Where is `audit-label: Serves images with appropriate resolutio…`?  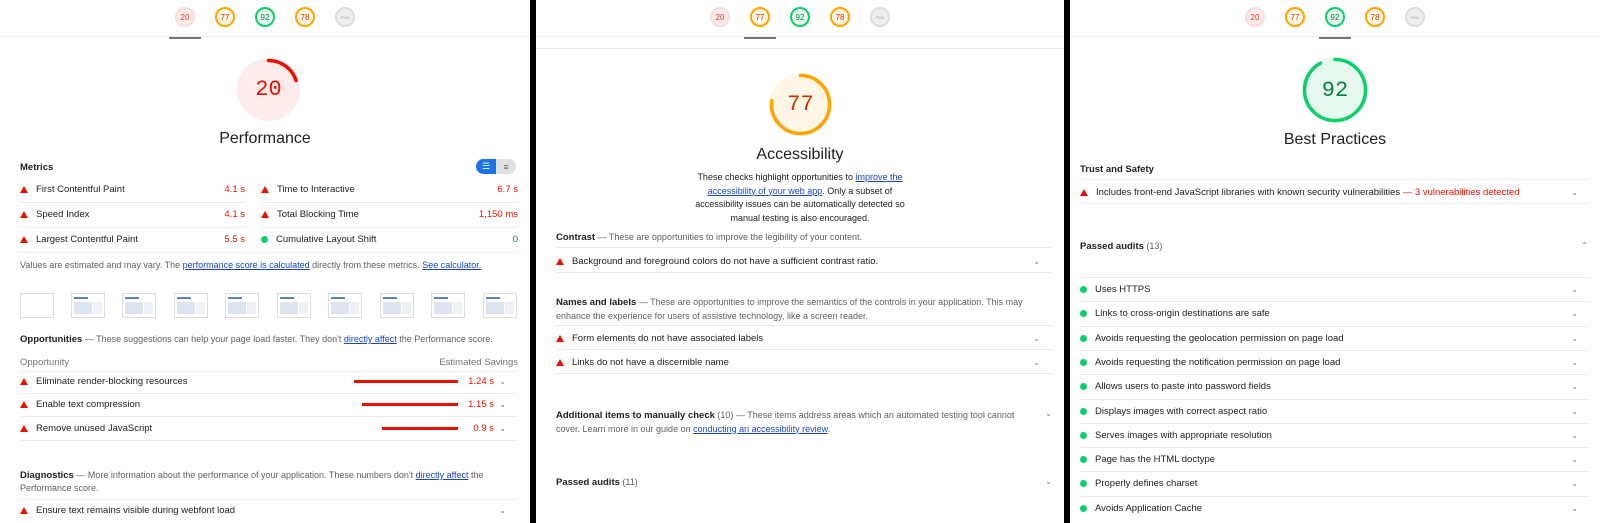 audit-label: Serves images with appropriate resolutio… is located at coordinates (1183, 435).